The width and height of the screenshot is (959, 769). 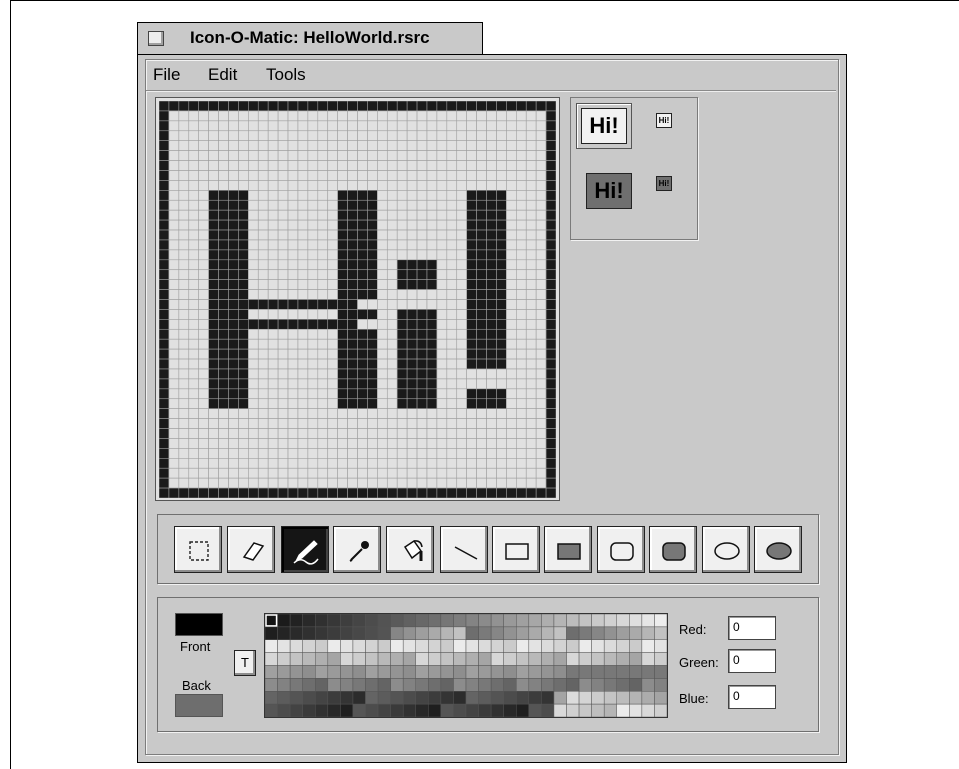 I want to click on window-title-tab: Icon-O-Matic: HelloWorld.rsrc, so click(x=310, y=38).